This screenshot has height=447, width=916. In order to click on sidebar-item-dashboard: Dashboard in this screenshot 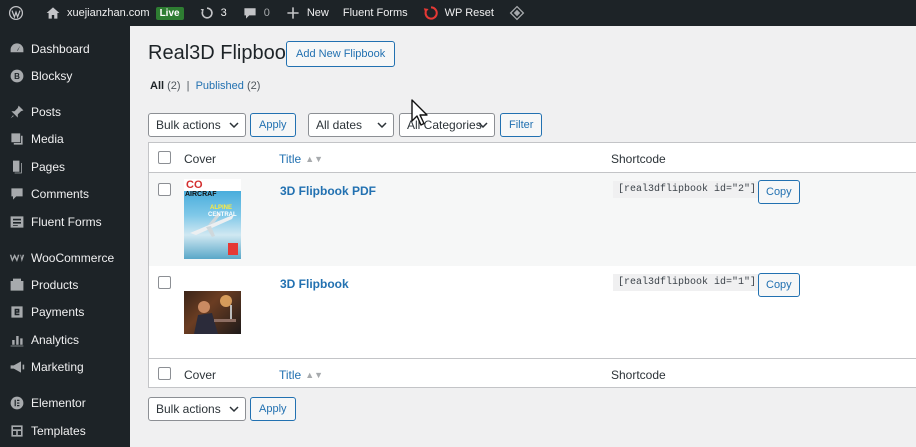, I will do `click(65, 49)`.